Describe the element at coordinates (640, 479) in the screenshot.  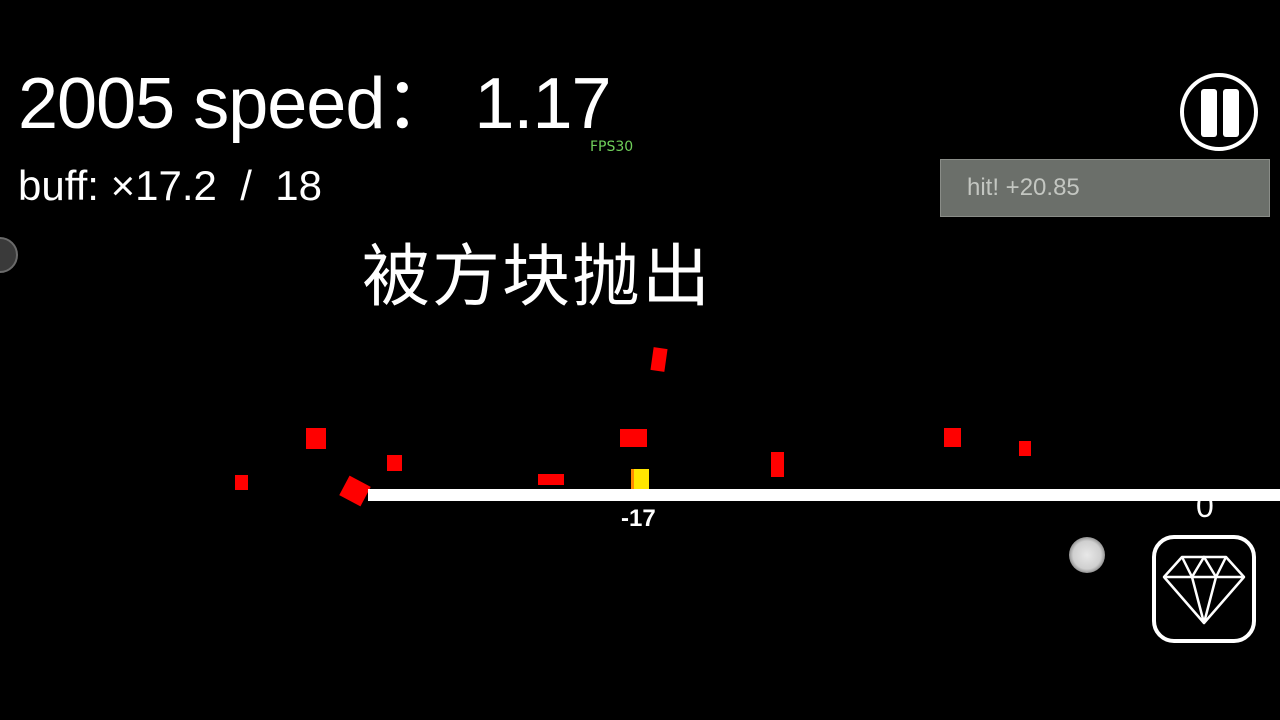
I see `player-cube` at that location.